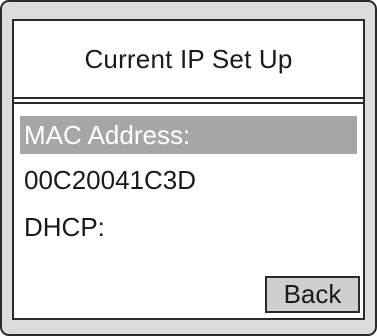  I want to click on mac-address-value: 00C20041C3D, so click(110, 180).